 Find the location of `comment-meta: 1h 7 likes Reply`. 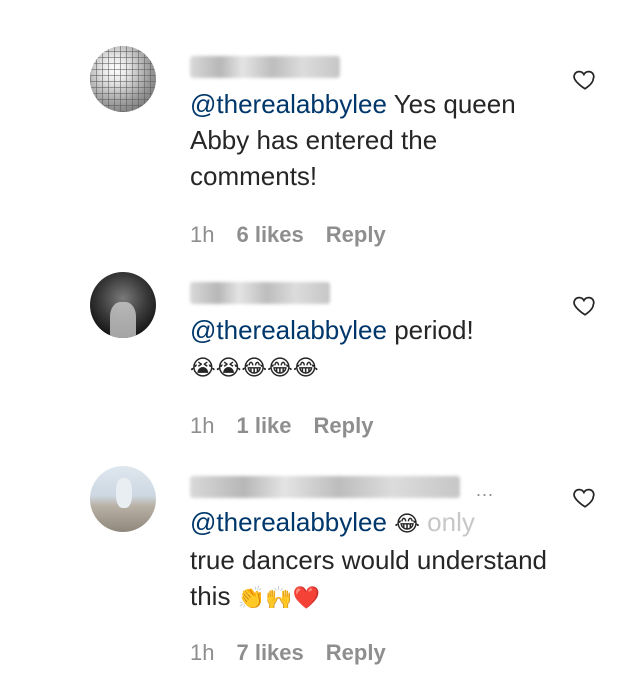

comment-meta: 1h 7 likes Reply is located at coordinates (288, 653).